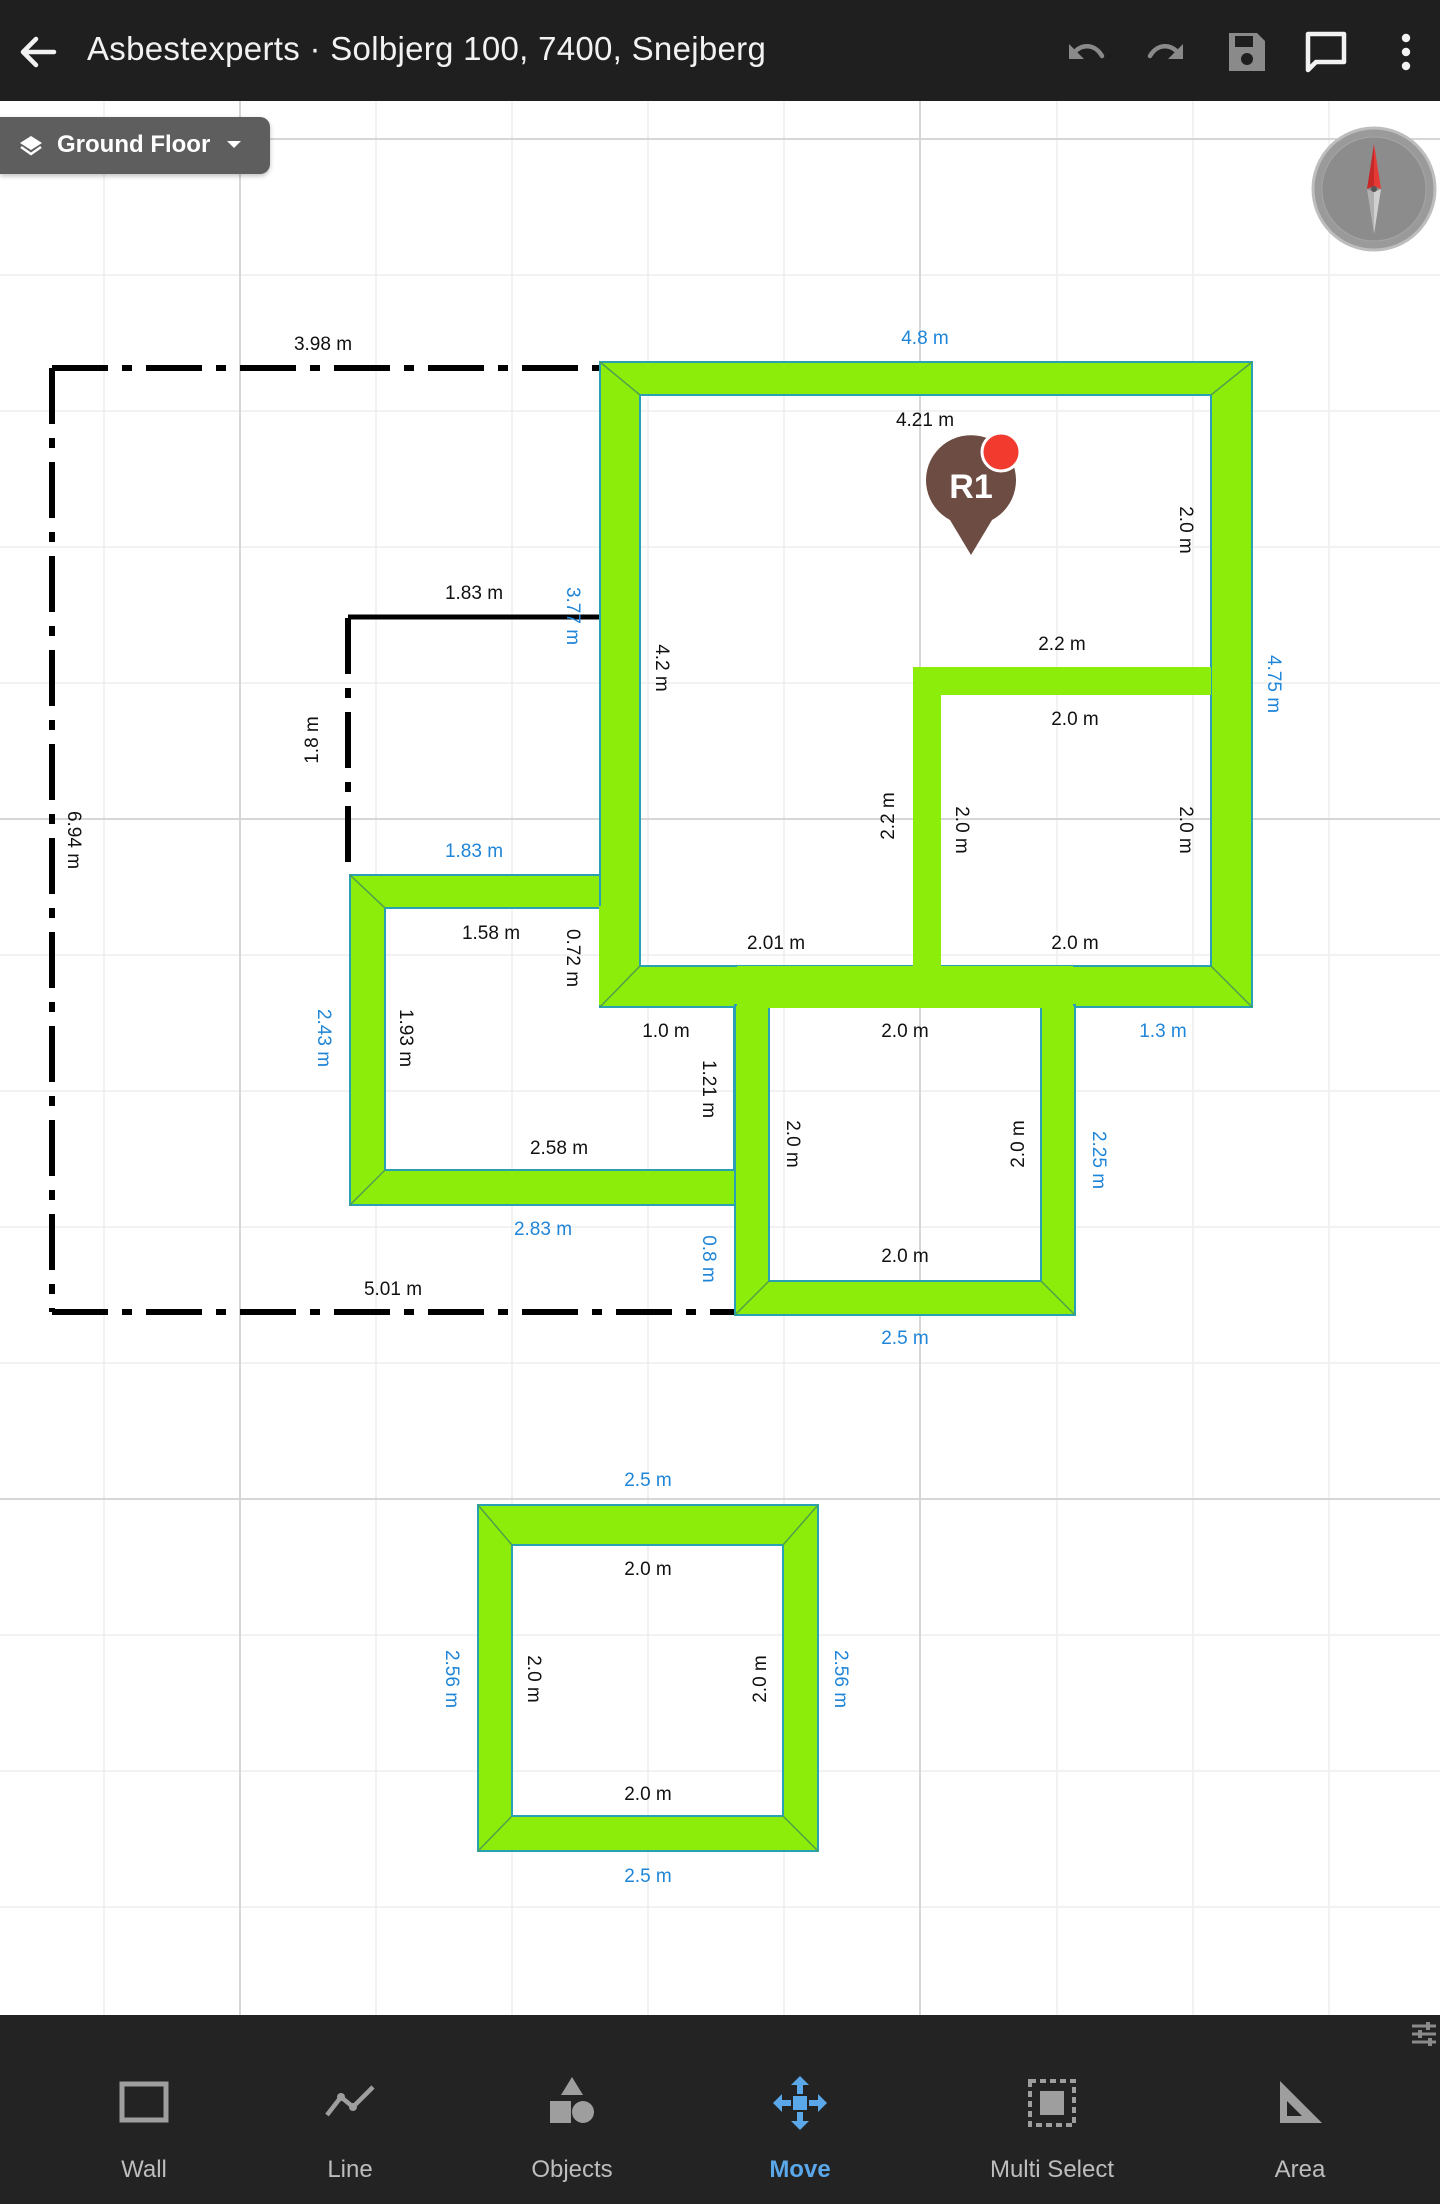 The width and height of the screenshot is (1440, 2204). What do you see at coordinates (144, 2130) in the screenshot?
I see `tool-wall: Wall` at bounding box center [144, 2130].